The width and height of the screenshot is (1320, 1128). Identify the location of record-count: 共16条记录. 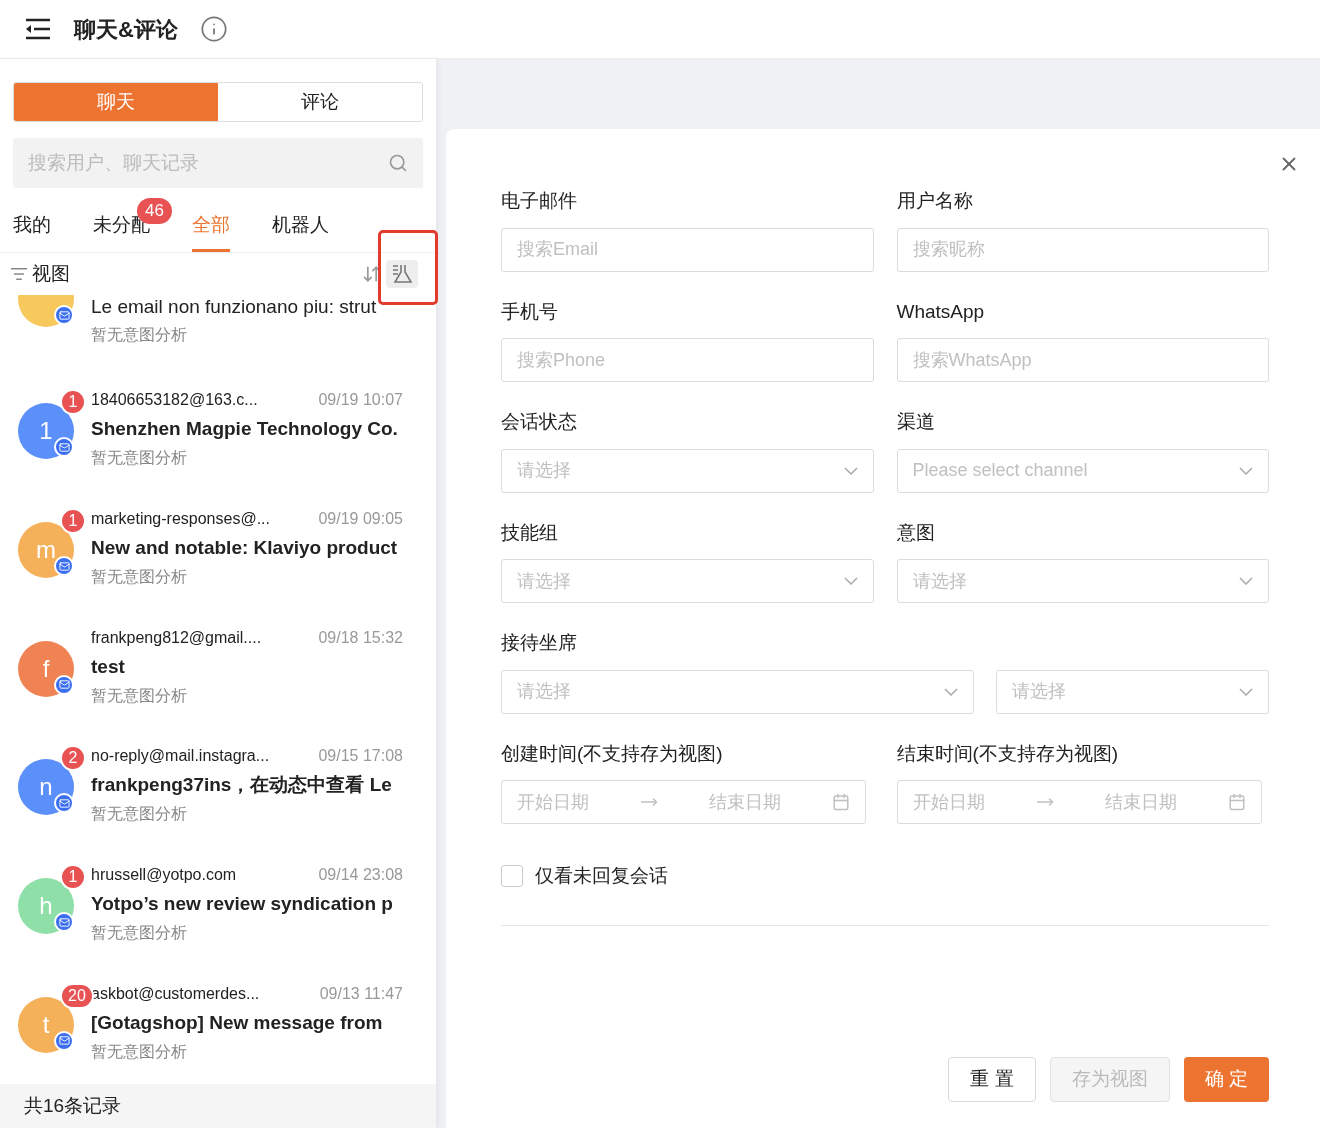
(73, 1105).